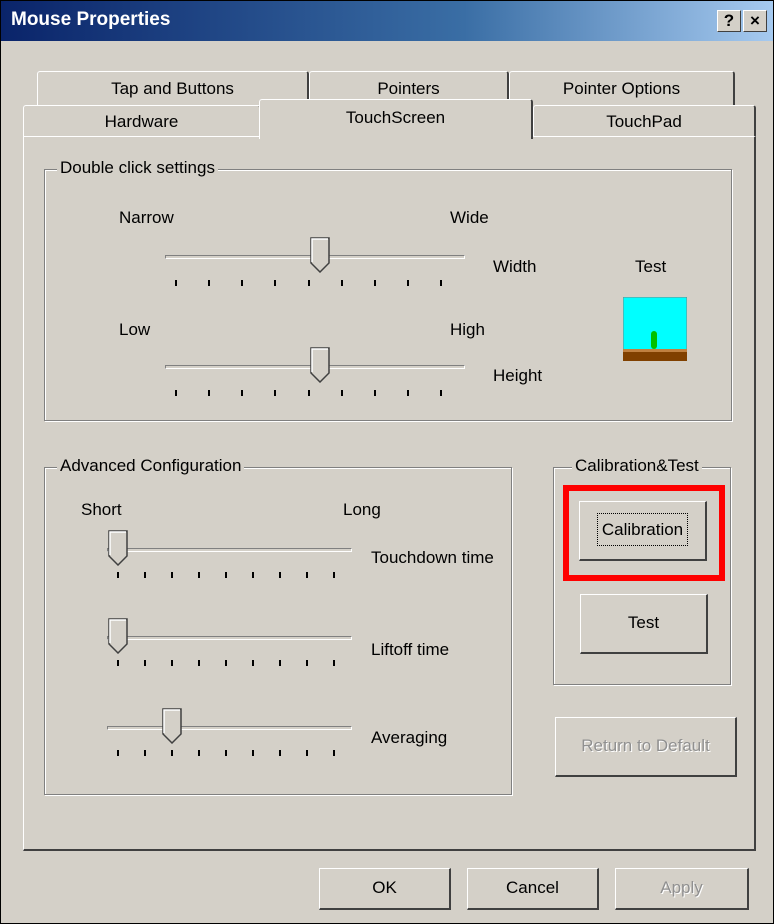 This screenshot has height=924, width=774. What do you see at coordinates (137, 168) in the screenshot?
I see `double-click-settings-title: Double click settings` at bounding box center [137, 168].